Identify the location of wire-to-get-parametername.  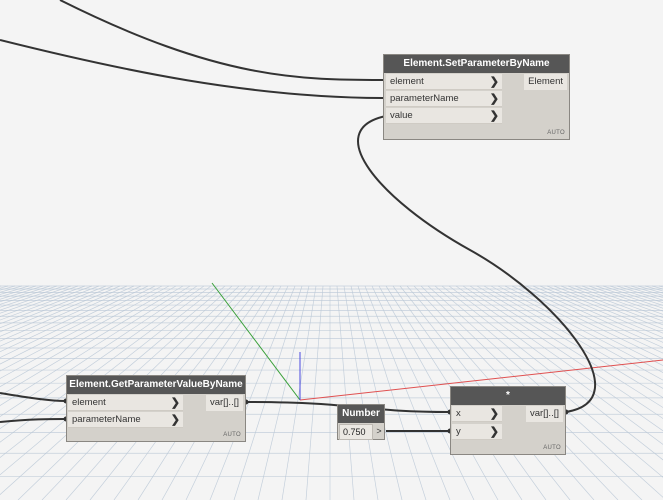
(33, 420).